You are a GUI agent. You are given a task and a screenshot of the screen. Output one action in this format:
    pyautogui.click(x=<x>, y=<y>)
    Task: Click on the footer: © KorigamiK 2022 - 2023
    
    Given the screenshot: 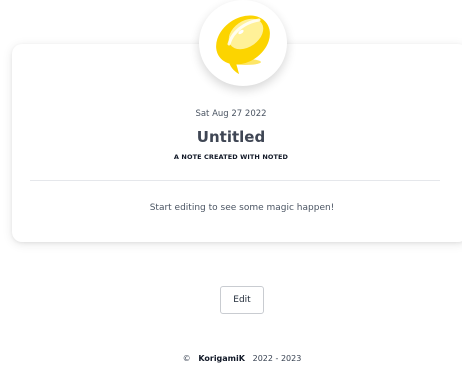 What is the action you would take?
    pyautogui.click(x=231, y=358)
    